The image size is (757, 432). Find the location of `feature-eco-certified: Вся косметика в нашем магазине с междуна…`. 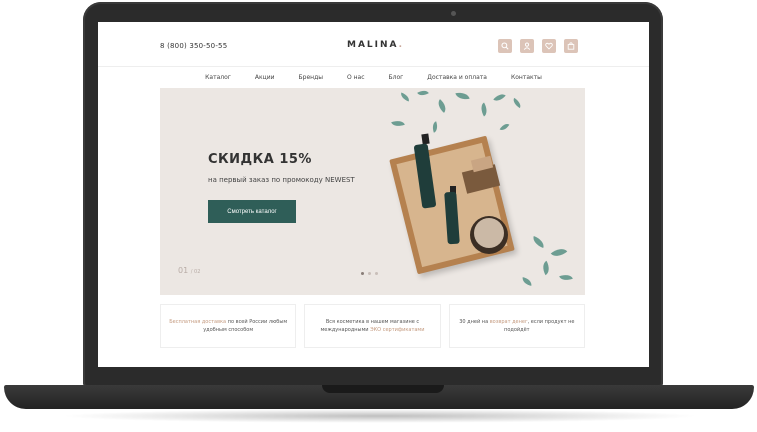

feature-eco-certified: Вся косметика в нашем магазине с междуна… is located at coordinates (372, 326).